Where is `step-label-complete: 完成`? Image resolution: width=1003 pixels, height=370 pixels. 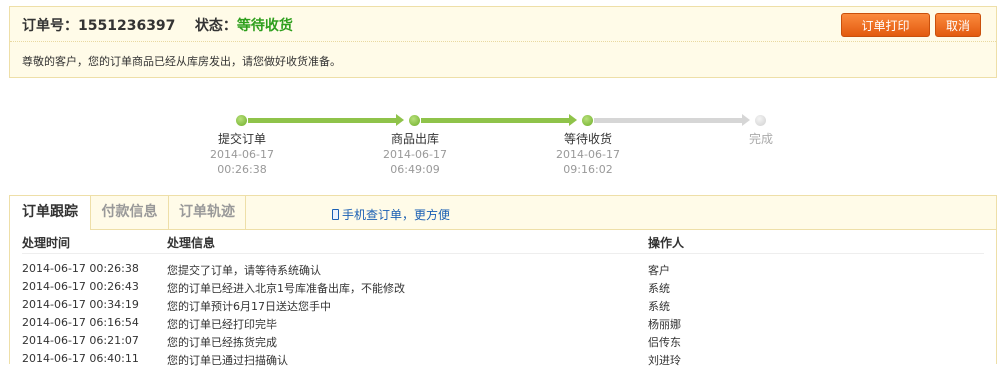
step-label-complete: 完成 is located at coordinates (760, 139).